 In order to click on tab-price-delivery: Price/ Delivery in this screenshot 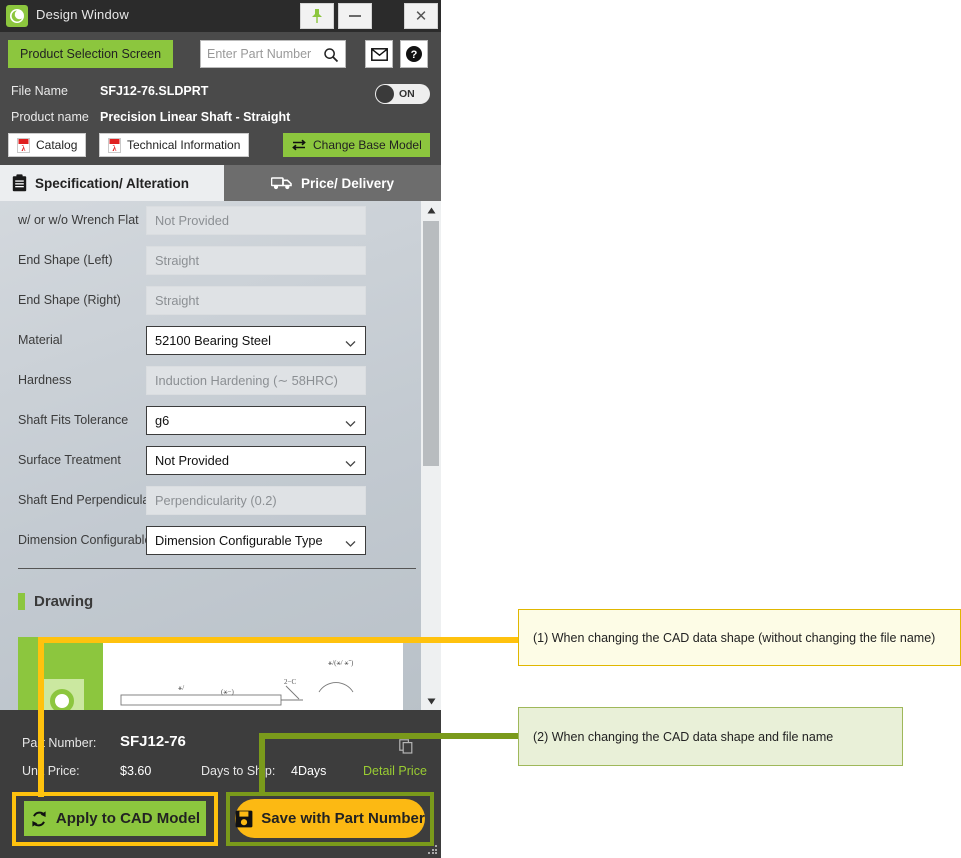, I will do `click(332, 183)`.